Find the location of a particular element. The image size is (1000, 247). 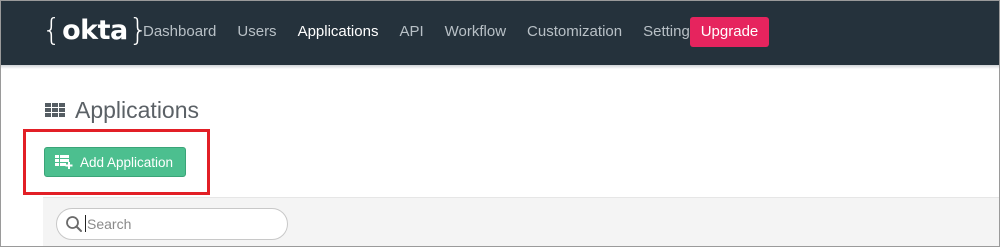

add-application-button: Add Application is located at coordinates (115, 162).